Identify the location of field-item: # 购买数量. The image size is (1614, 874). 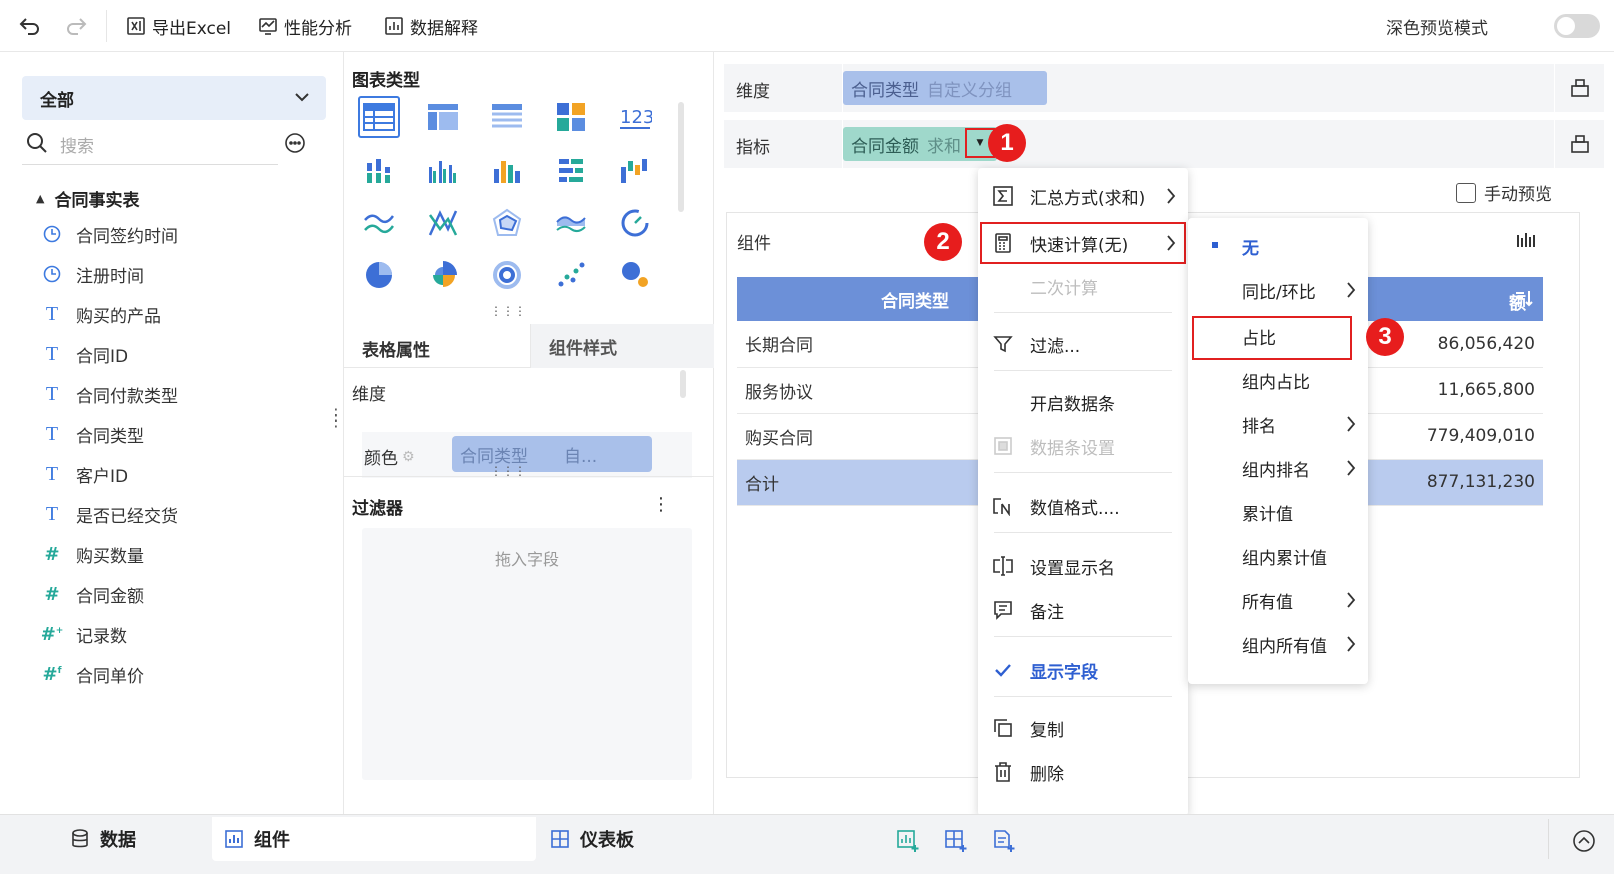
(182, 554).